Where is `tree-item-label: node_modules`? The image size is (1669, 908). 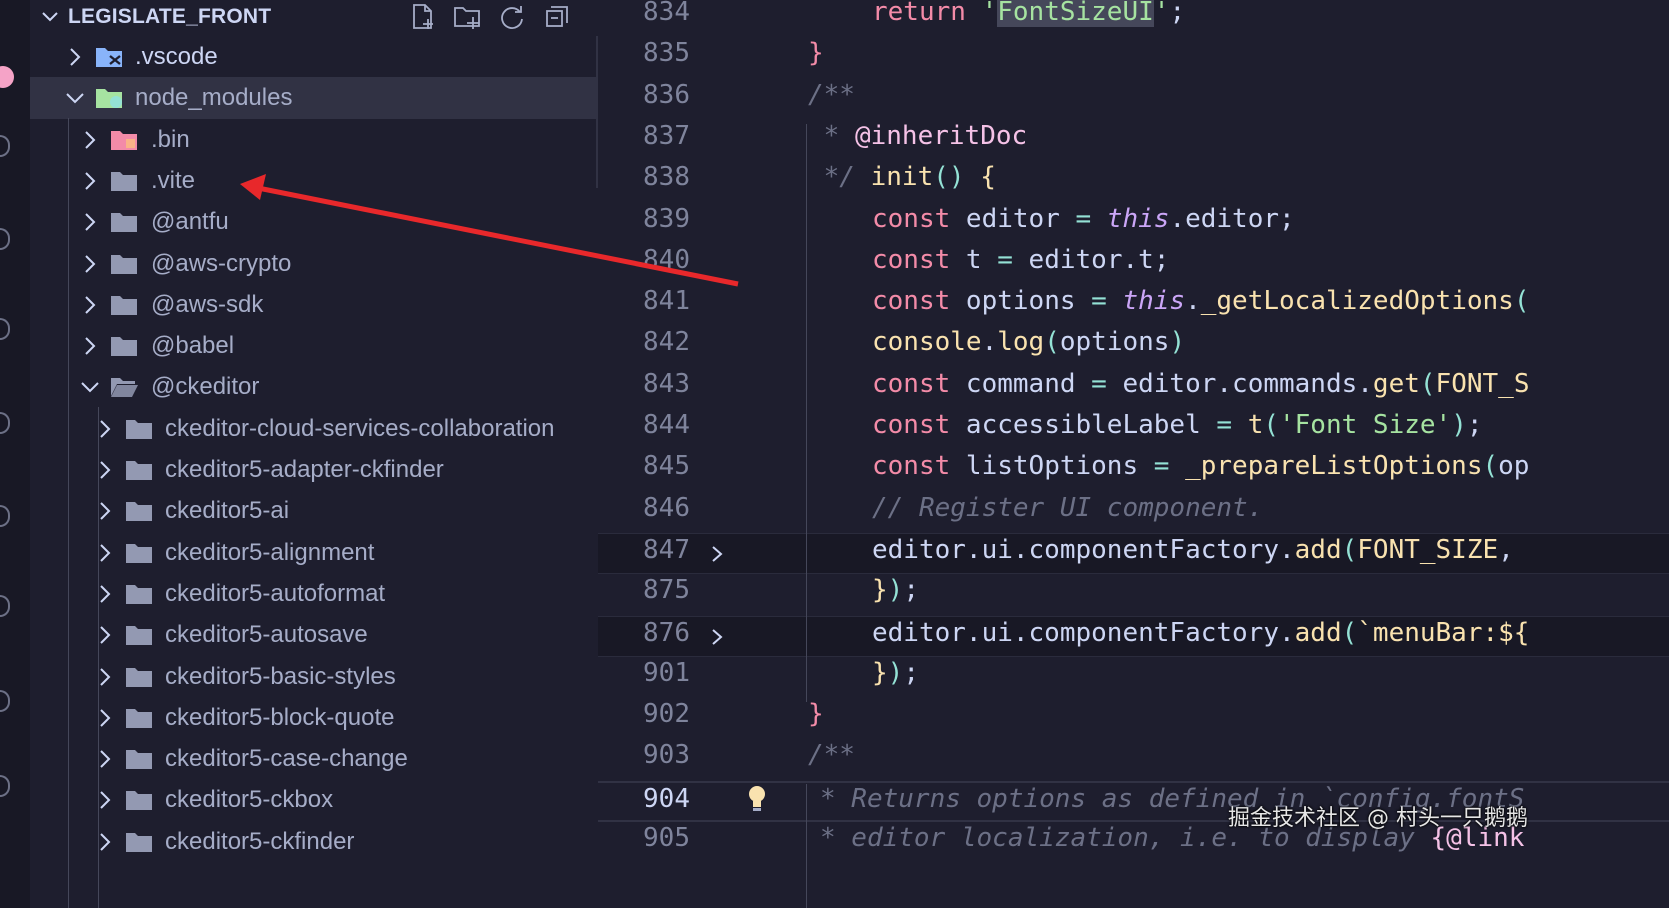
tree-item-label: node_modules is located at coordinates (214, 98).